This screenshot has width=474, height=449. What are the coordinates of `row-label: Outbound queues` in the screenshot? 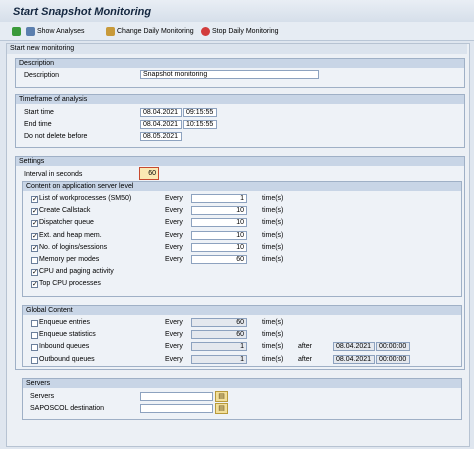 It's located at (67, 359).